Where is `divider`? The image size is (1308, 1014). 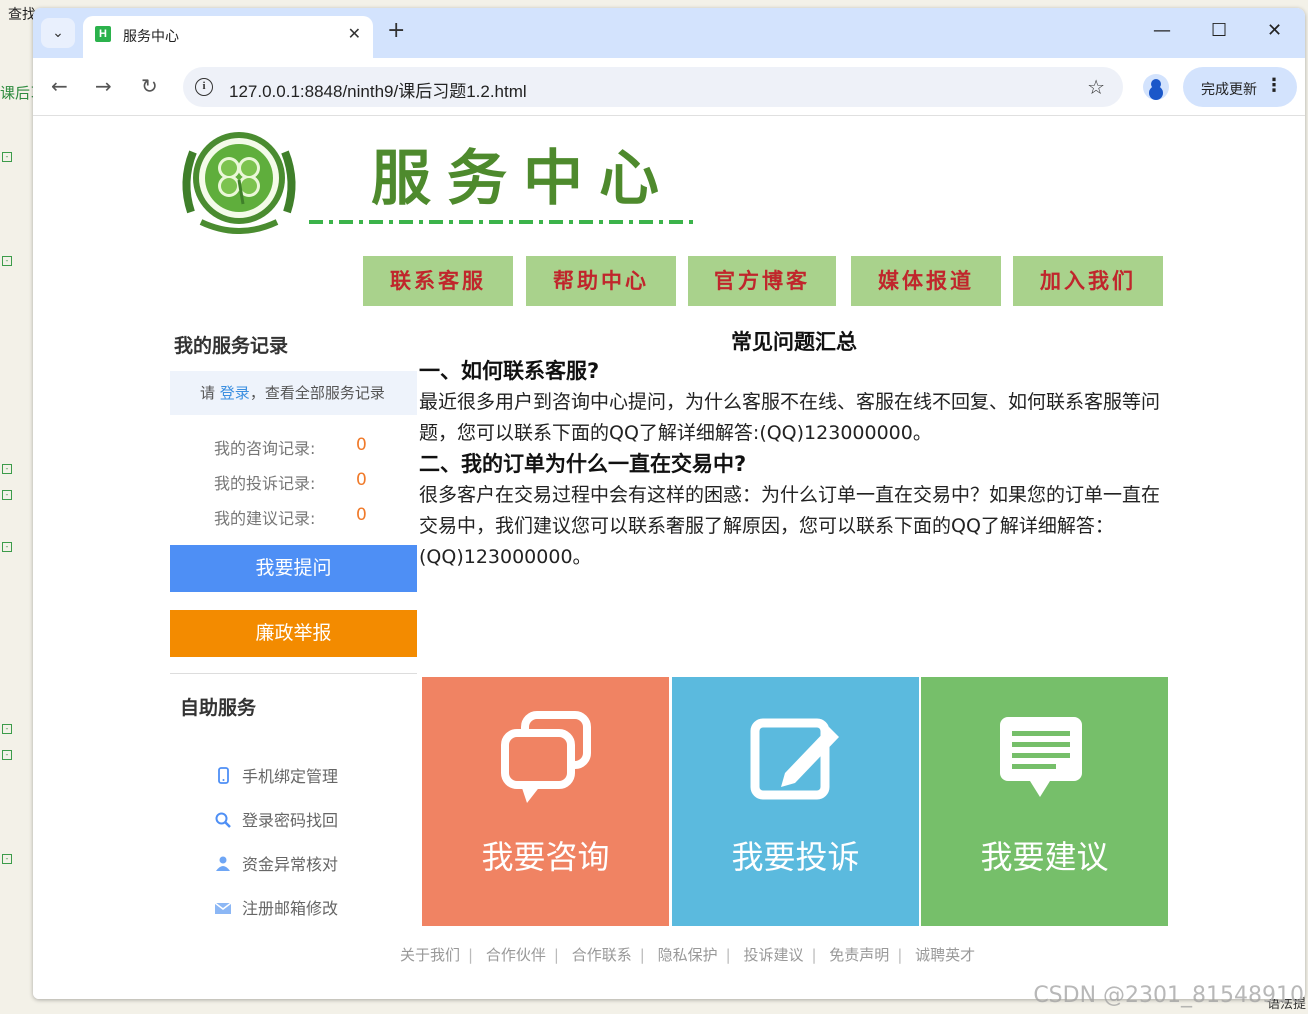
divider is located at coordinates (293, 673).